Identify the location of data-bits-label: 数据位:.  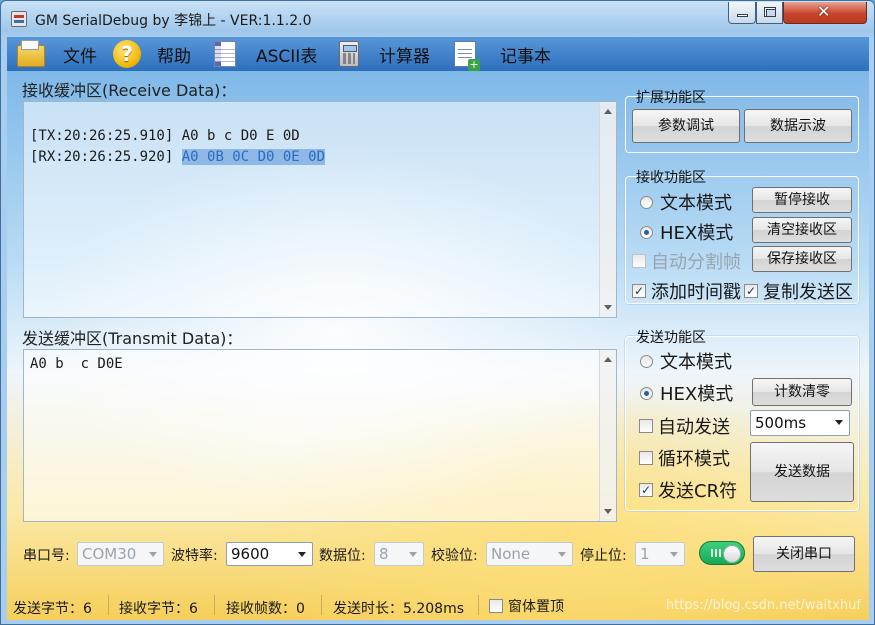
(342, 556).